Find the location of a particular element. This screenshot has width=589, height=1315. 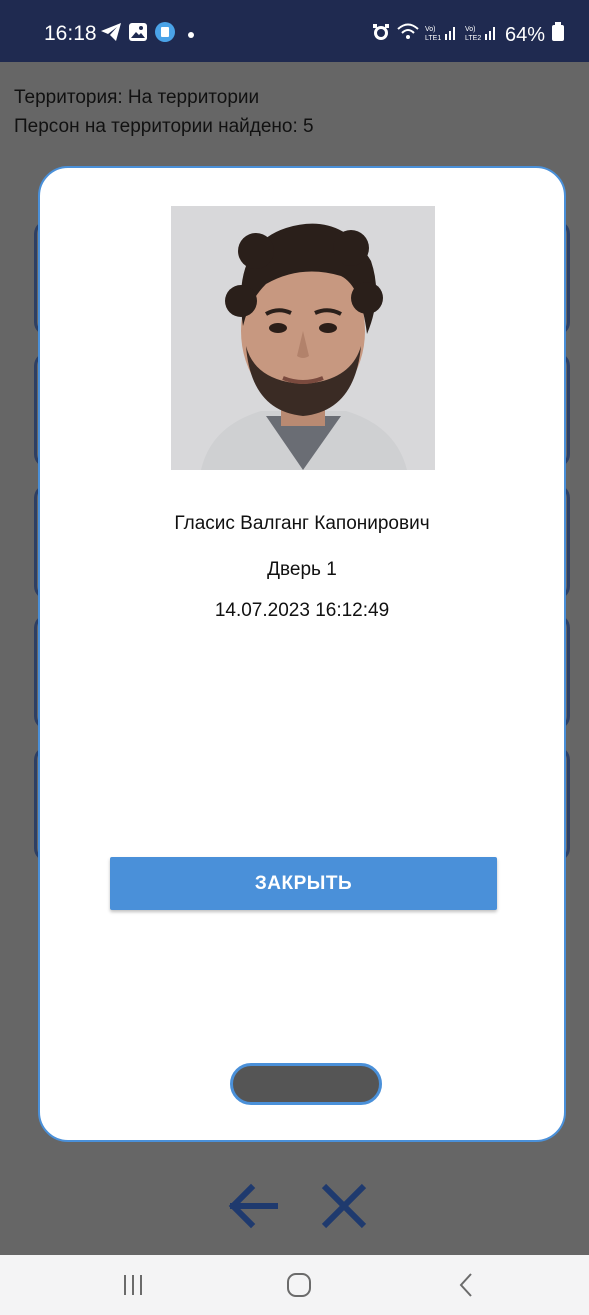

telegram-icon is located at coordinates (111, 34).